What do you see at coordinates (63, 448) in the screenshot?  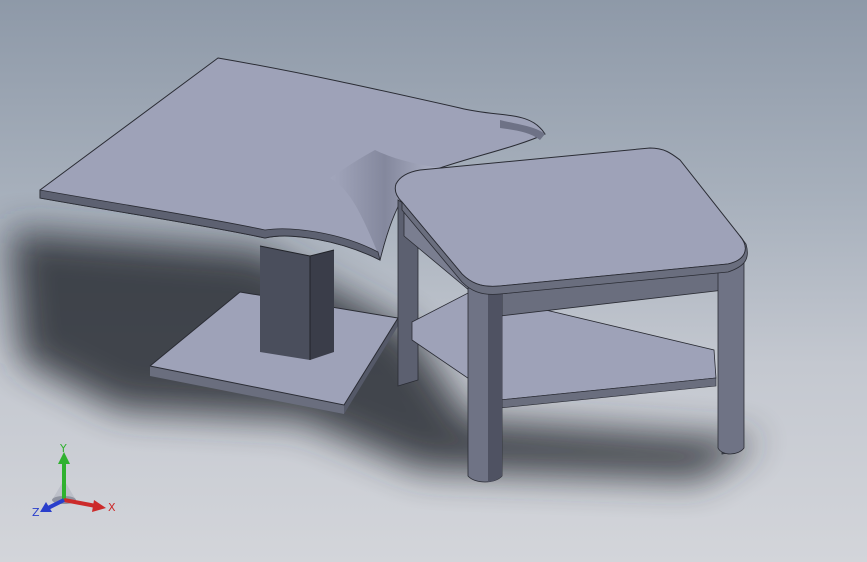 I see `y-axis-label: Y` at bounding box center [63, 448].